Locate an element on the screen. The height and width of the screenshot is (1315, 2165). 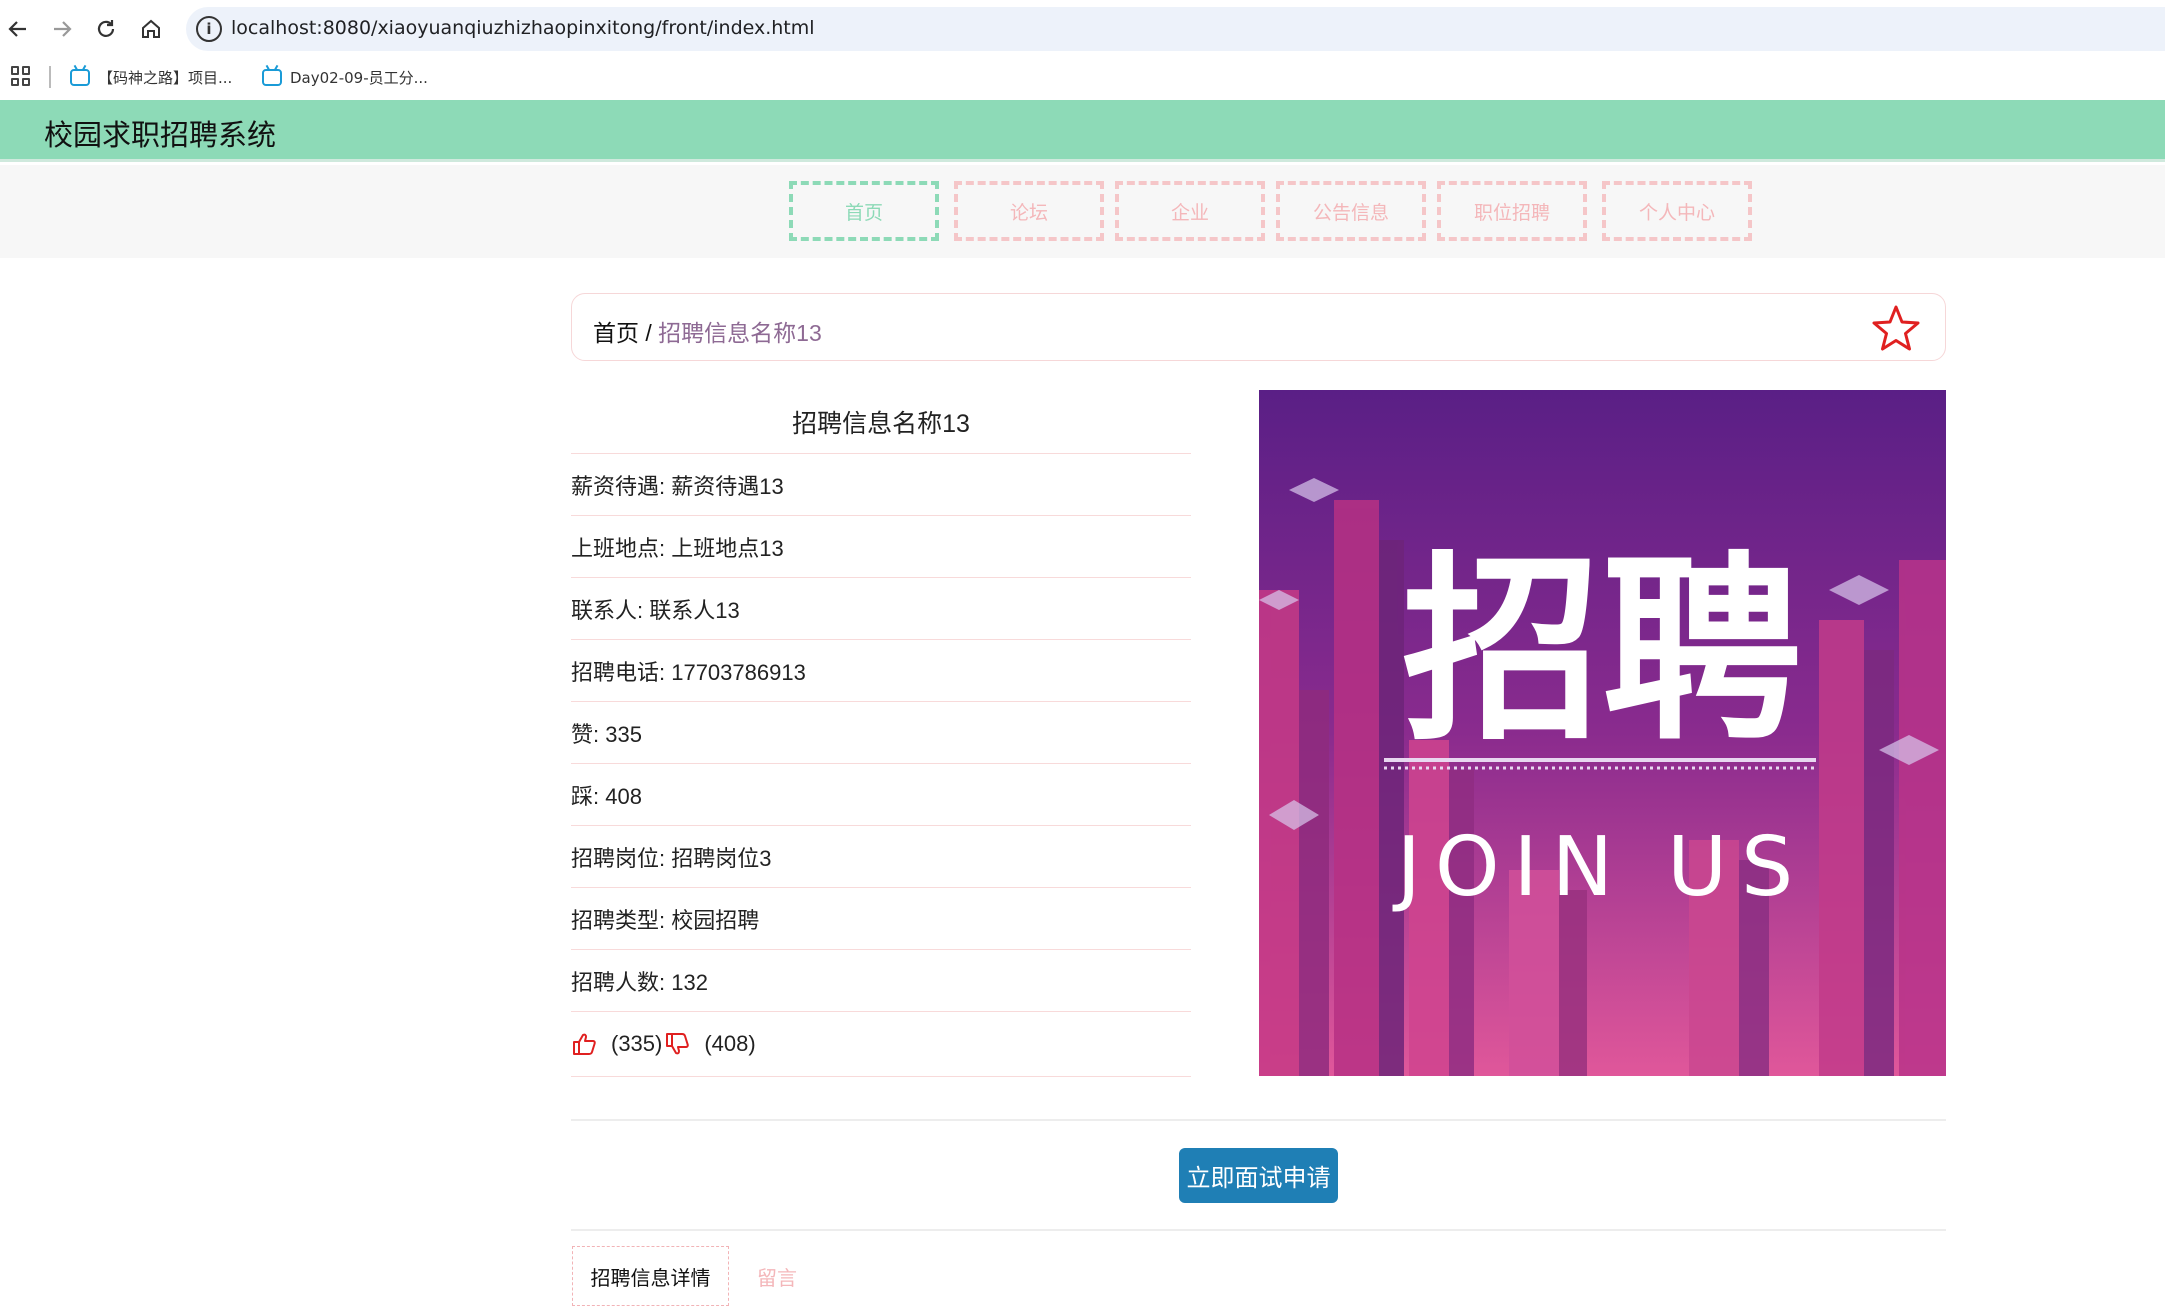
nav-item-company: 企业 is located at coordinates (1190, 211).